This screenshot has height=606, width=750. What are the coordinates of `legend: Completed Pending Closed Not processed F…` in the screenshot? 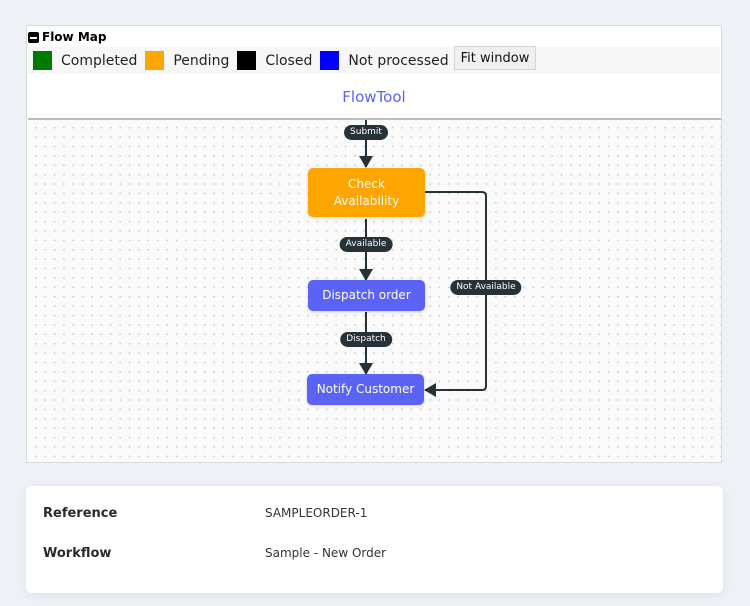 It's located at (374, 60).